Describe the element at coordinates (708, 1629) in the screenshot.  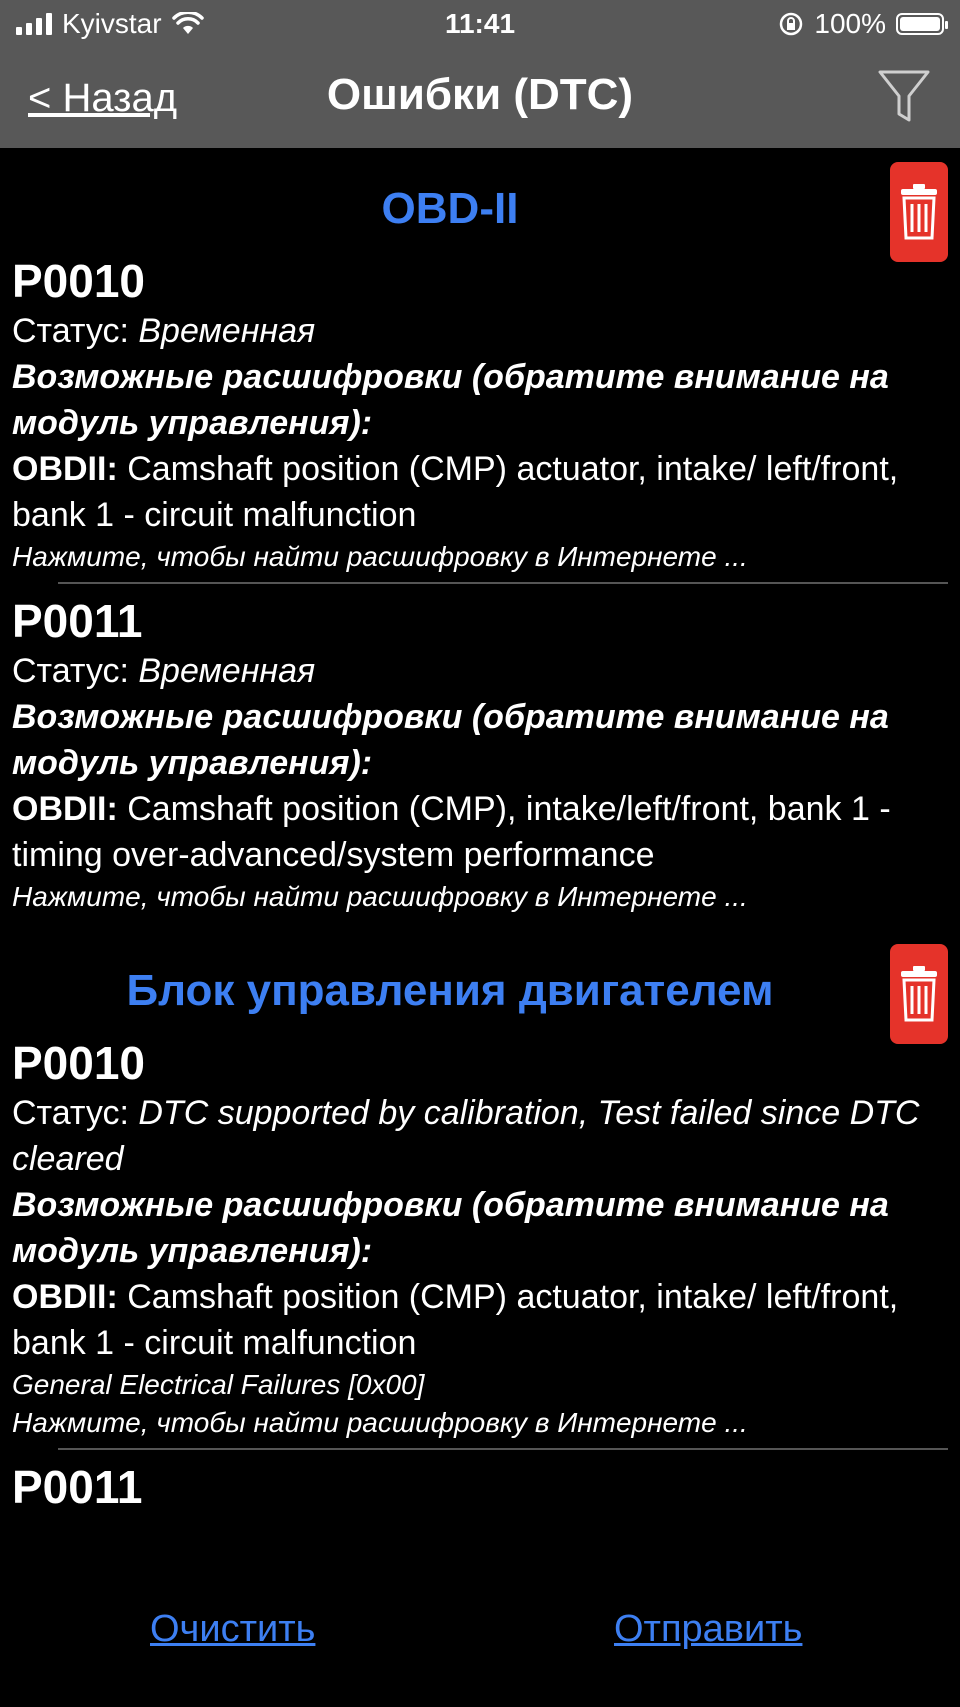
I see `send-button: Отправить` at that location.